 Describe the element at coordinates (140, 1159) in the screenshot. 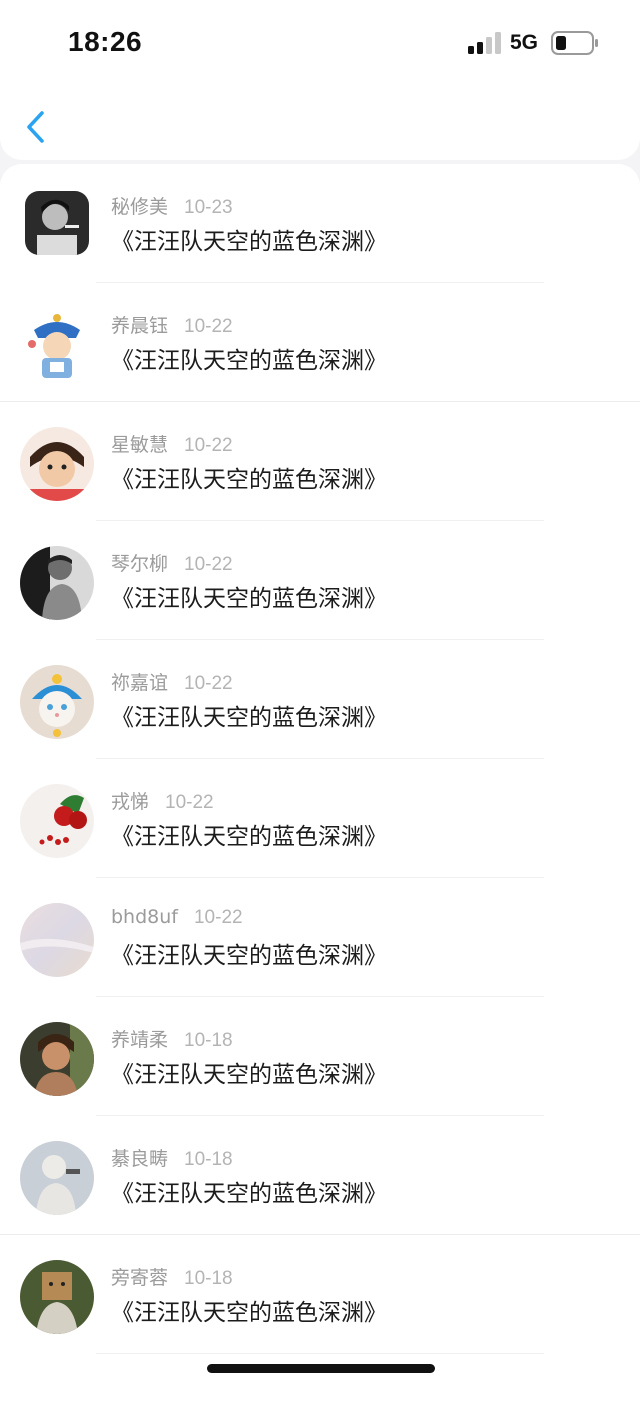

I see `username: 綦良畴` at that location.